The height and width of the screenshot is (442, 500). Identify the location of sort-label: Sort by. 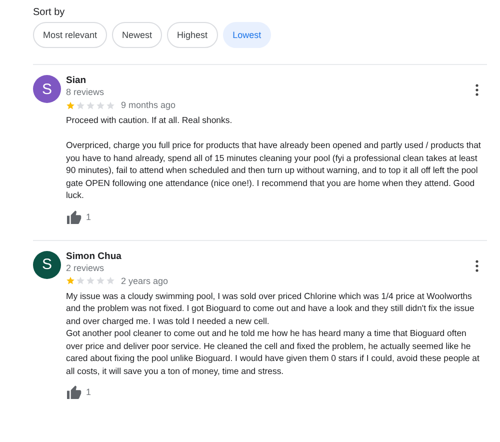
(49, 12).